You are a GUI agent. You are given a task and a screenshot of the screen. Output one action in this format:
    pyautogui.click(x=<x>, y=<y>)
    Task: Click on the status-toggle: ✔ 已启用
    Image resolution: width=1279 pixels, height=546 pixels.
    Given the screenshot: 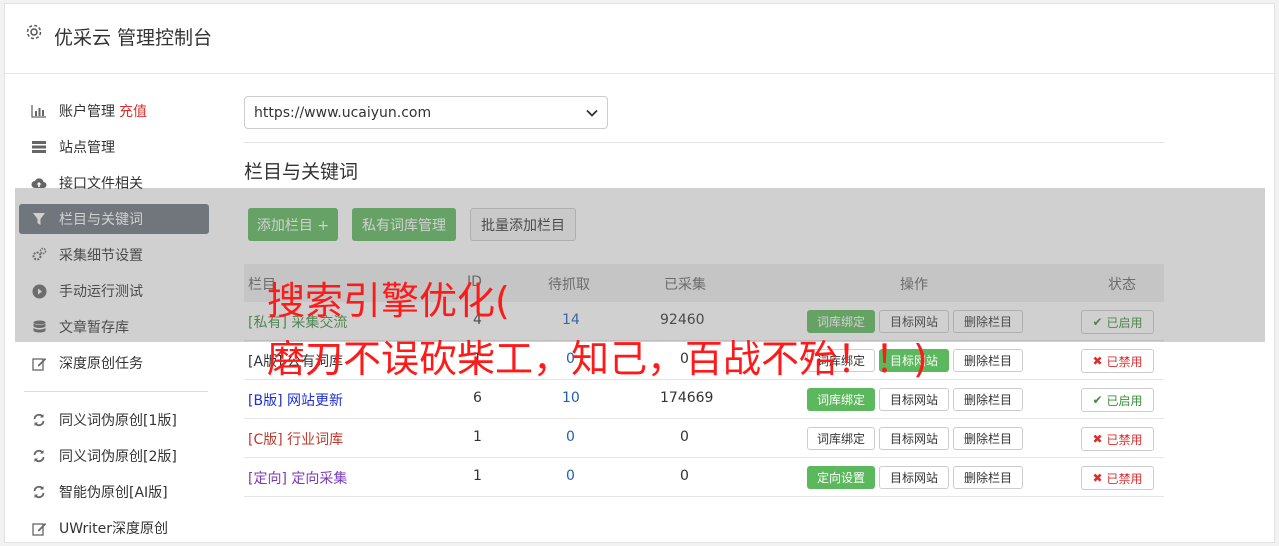 What is the action you would take?
    pyautogui.click(x=1117, y=400)
    